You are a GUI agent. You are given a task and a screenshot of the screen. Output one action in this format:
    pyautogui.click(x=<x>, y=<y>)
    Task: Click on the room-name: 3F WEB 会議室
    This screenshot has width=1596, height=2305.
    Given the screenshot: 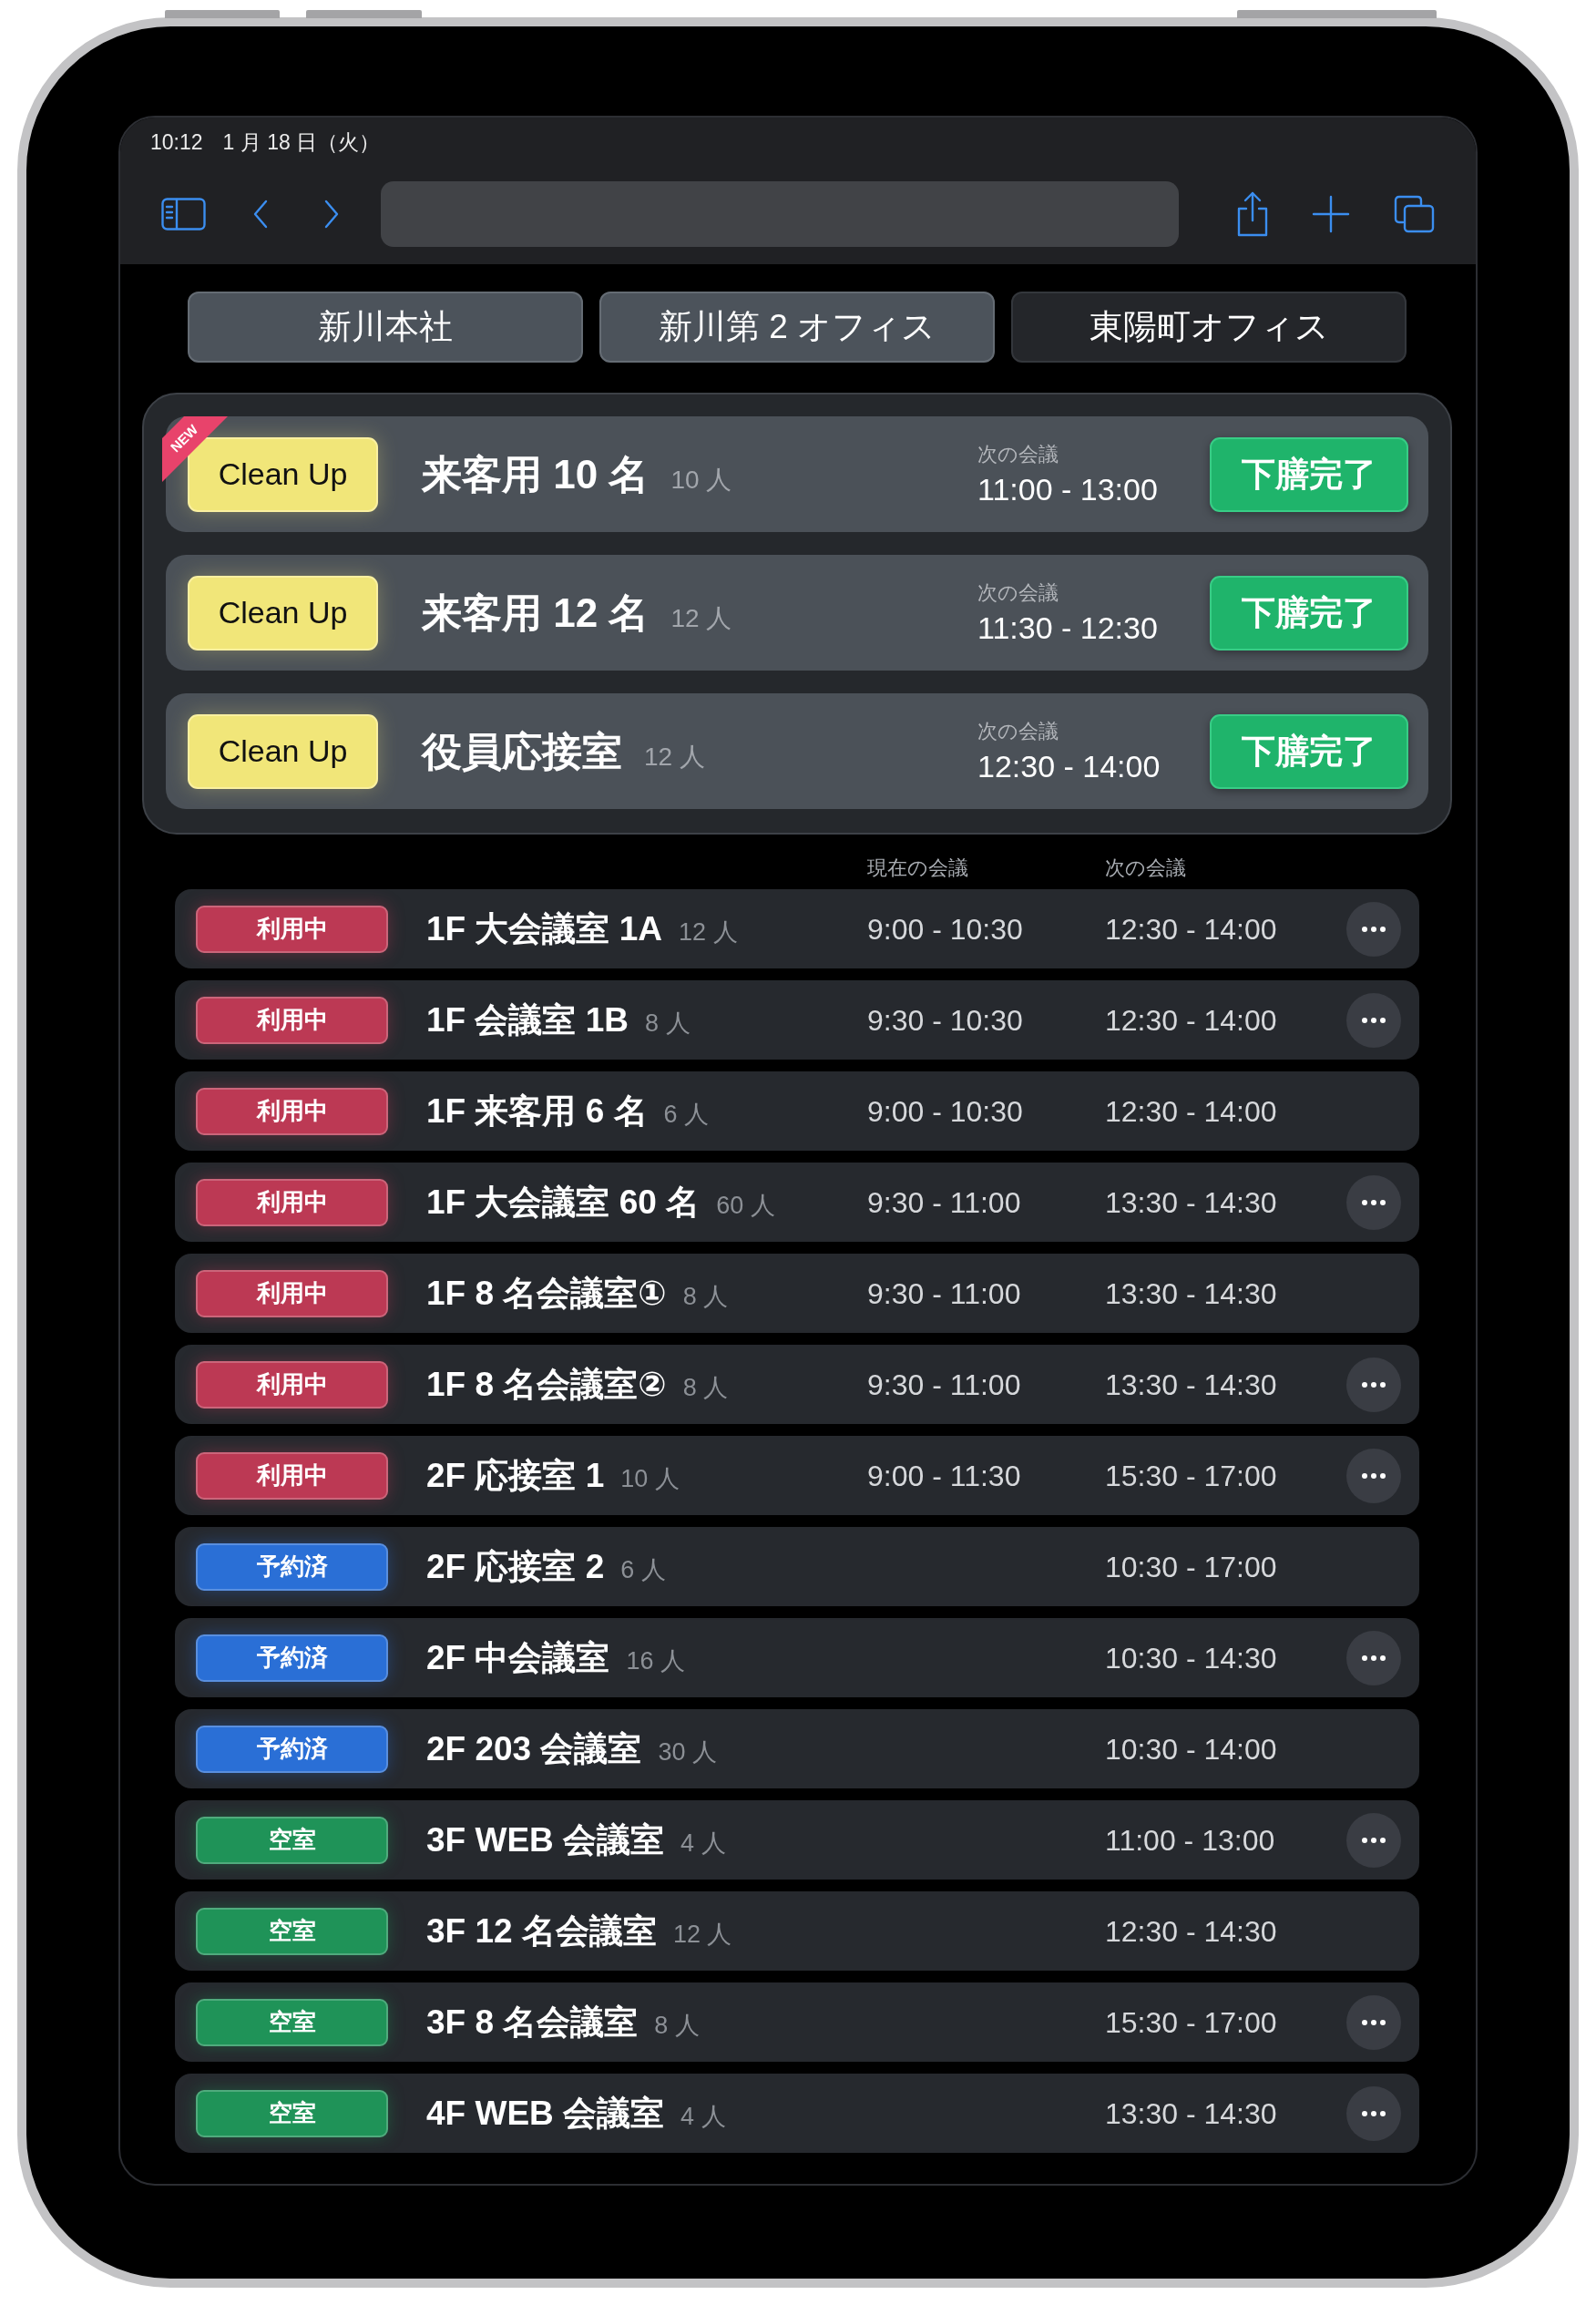 What is the action you would take?
    pyautogui.click(x=545, y=1839)
    